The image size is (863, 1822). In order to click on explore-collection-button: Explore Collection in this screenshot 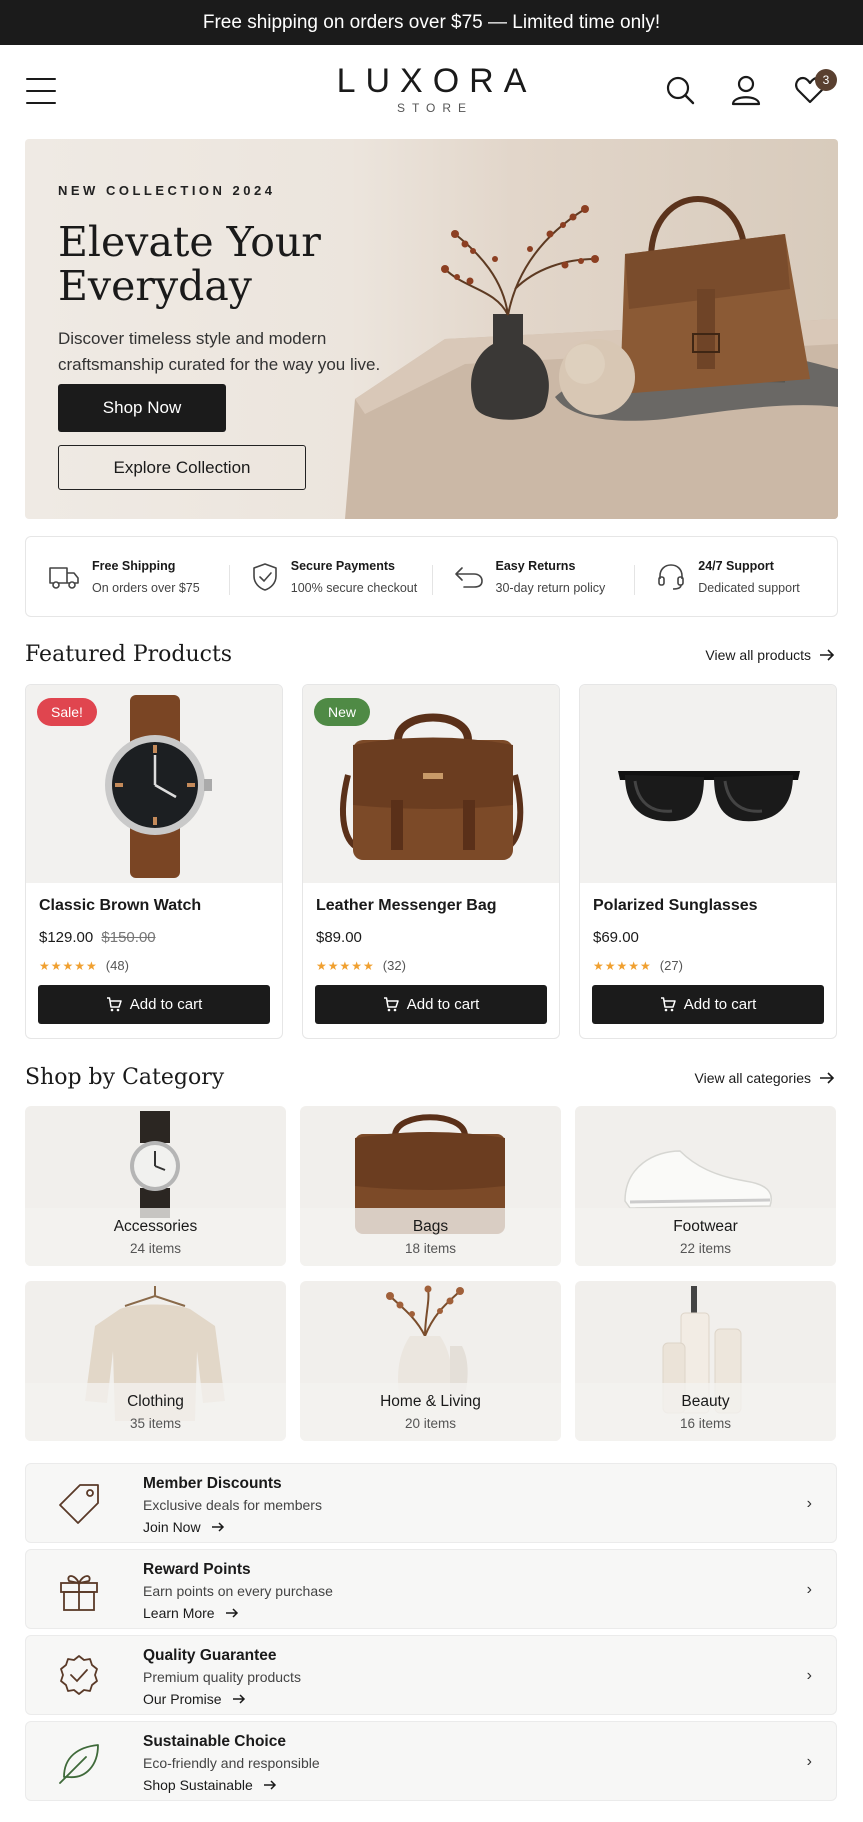, I will do `click(182, 467)`.